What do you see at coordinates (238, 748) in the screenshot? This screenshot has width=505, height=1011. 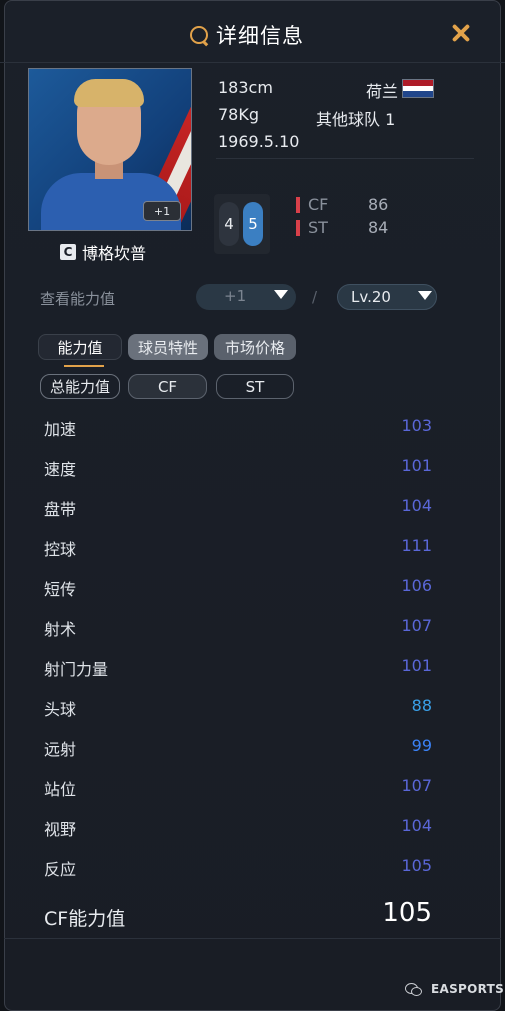 I see `stat-row: 远射 99` at bounding box center [238, 748].